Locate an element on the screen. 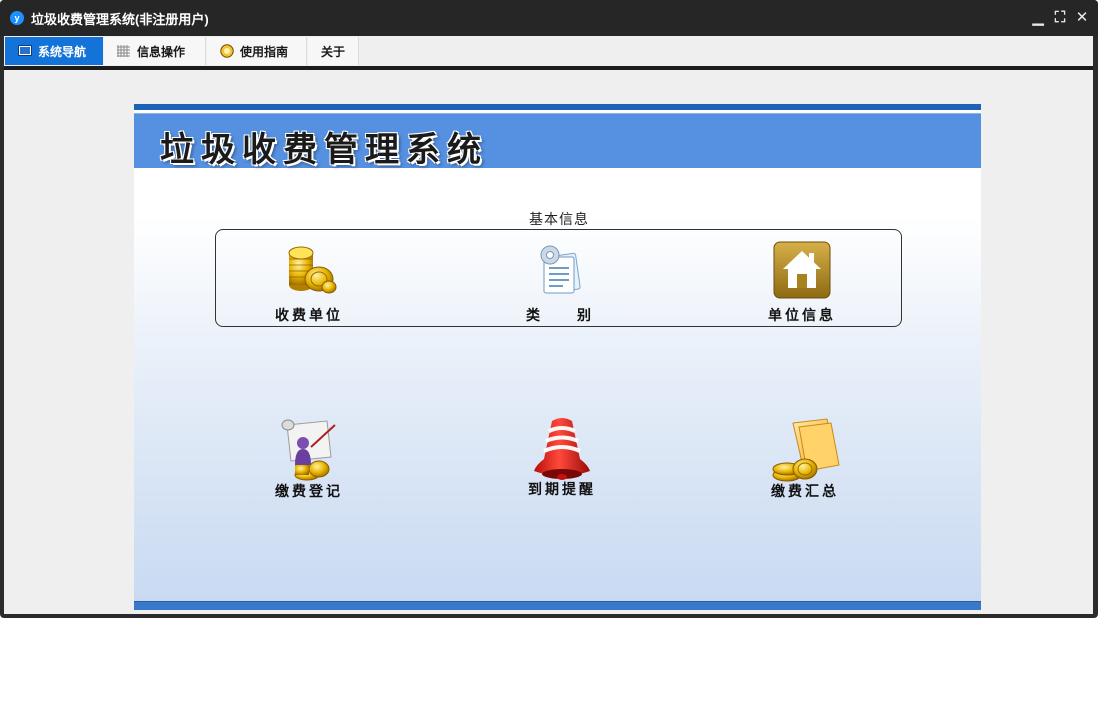 The width and height of the screenshot is (1099, 723). expiry-reminder-button: 到期提醒 is located at coordinates (562, 460).